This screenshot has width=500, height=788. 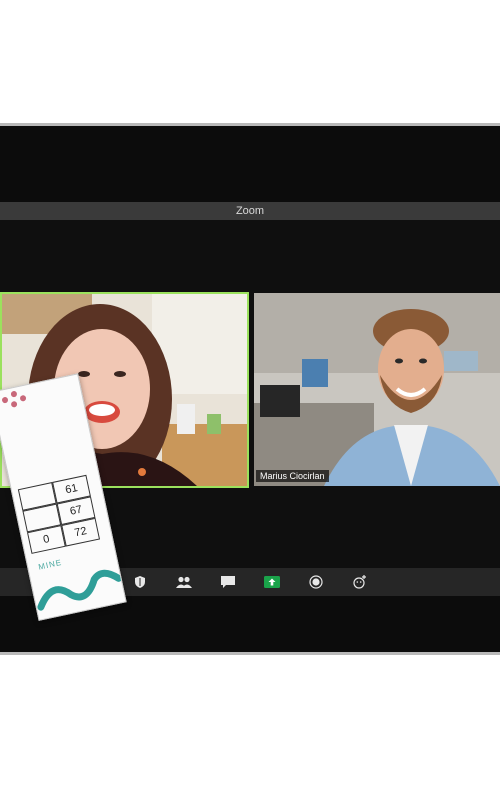 What do you see at coordinates (184, 582) in the screenshot?
I see `participants-icon` at bounding box center [184, 582].